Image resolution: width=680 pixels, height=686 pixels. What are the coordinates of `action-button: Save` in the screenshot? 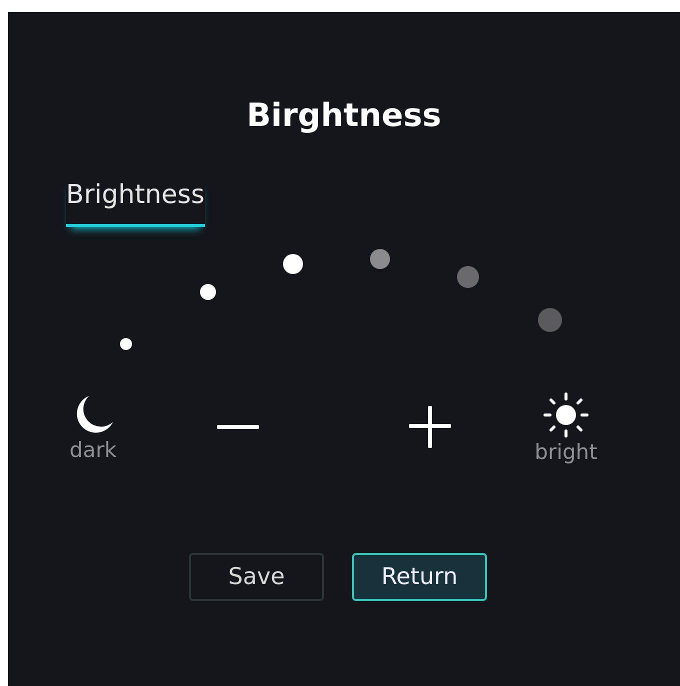 It's located at (256, 577).